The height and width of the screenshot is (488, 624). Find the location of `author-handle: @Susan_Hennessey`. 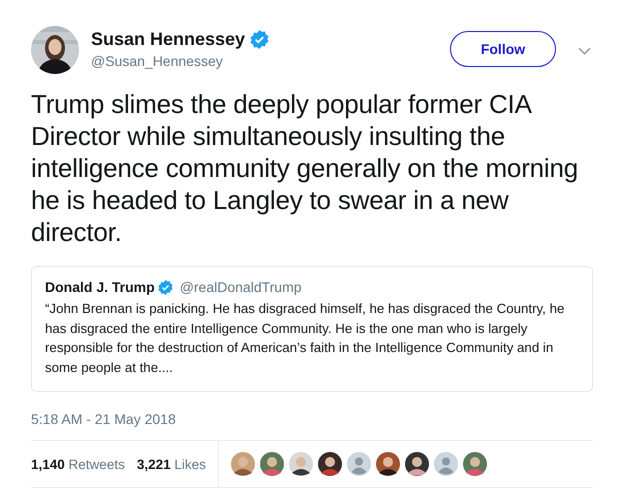

author-handle: @Susan_Hennessey is located at coordinates (270, 61).